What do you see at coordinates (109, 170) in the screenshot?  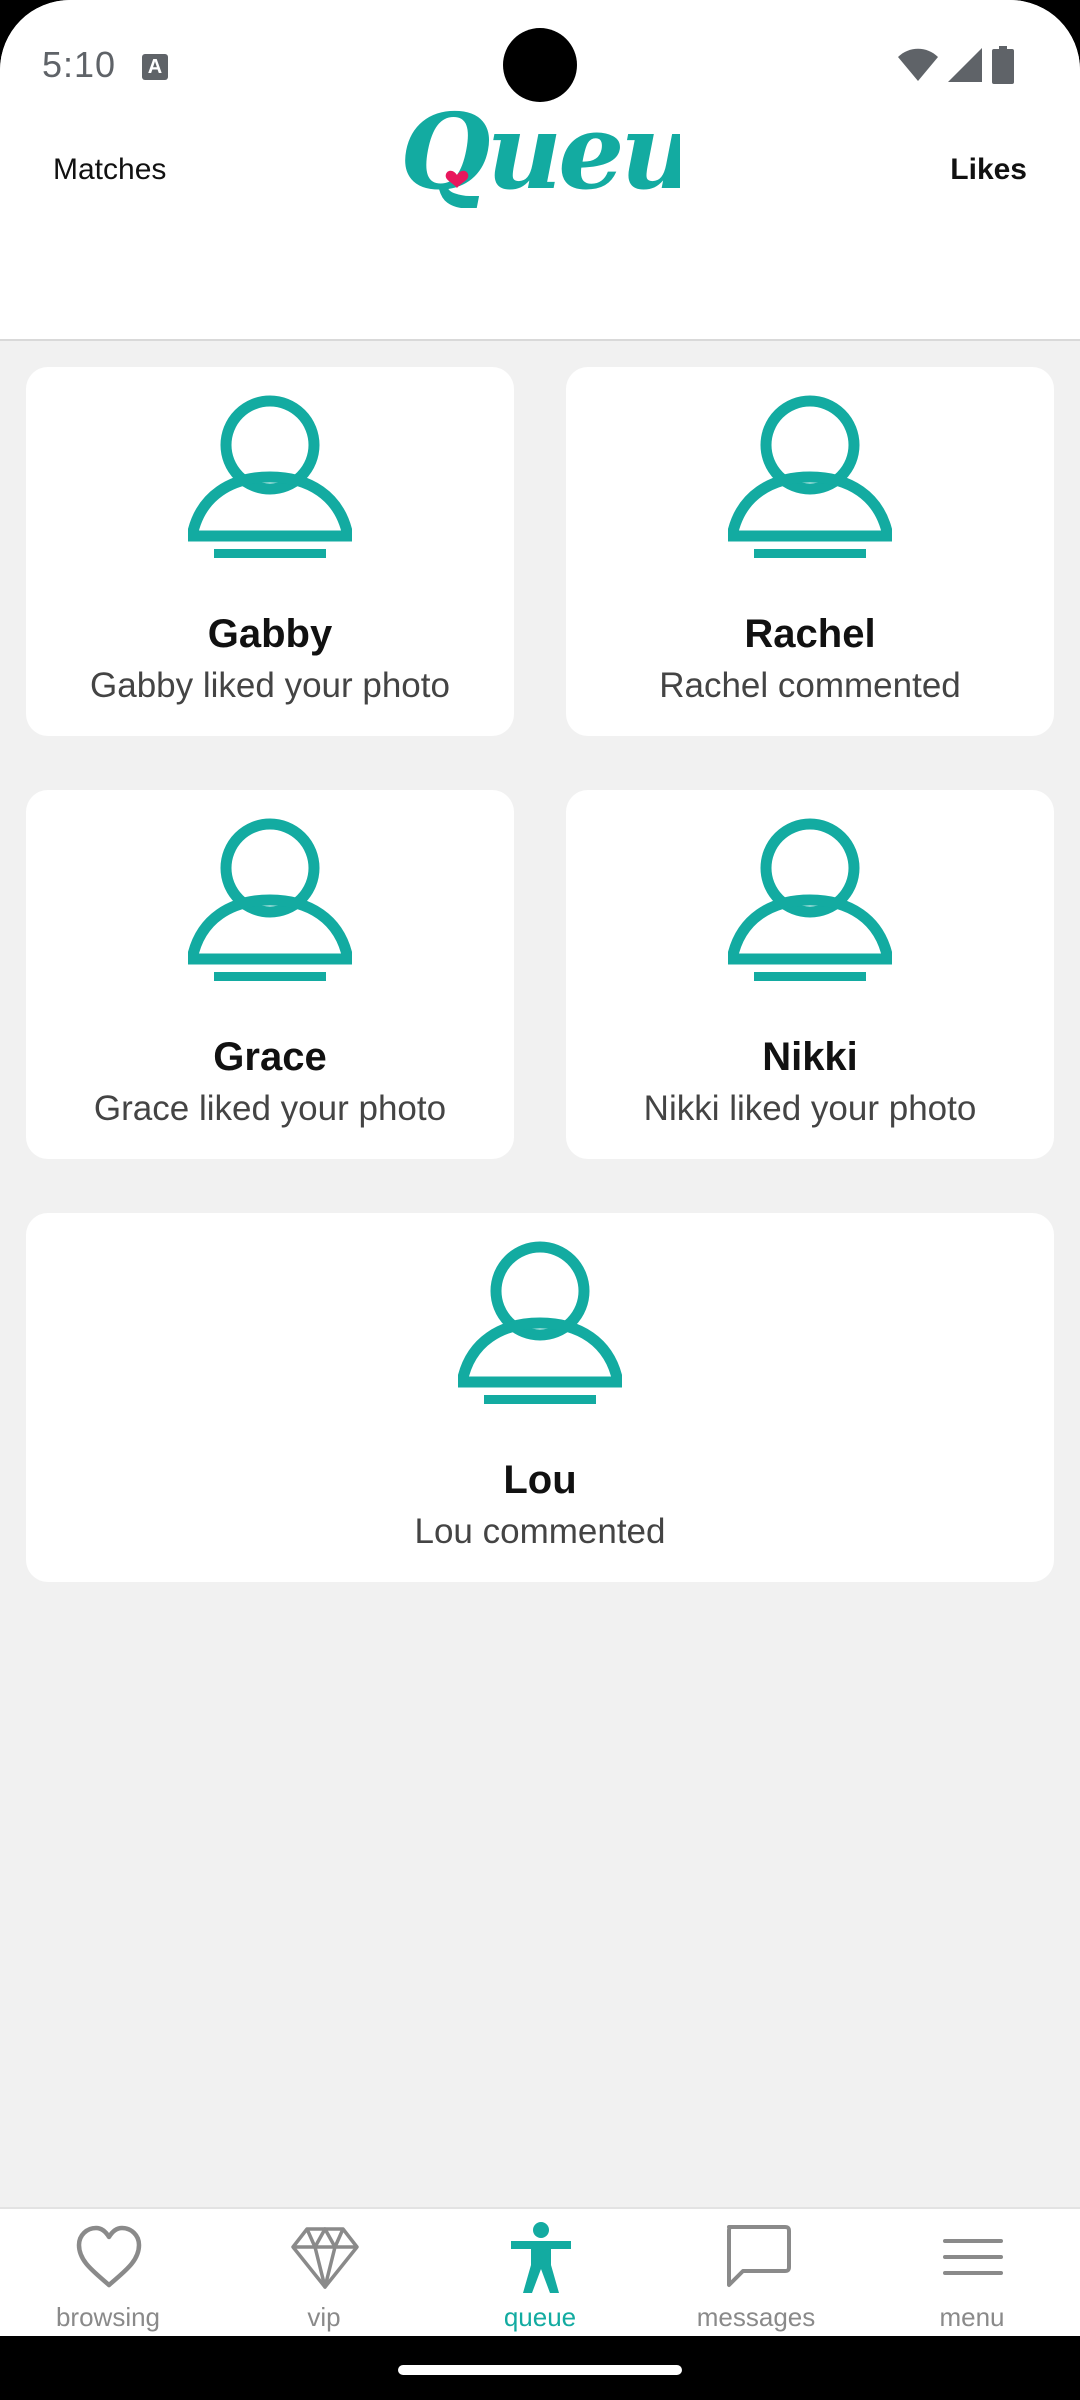 I see `tab-matches: Matches` at bounding box center [109, 170].